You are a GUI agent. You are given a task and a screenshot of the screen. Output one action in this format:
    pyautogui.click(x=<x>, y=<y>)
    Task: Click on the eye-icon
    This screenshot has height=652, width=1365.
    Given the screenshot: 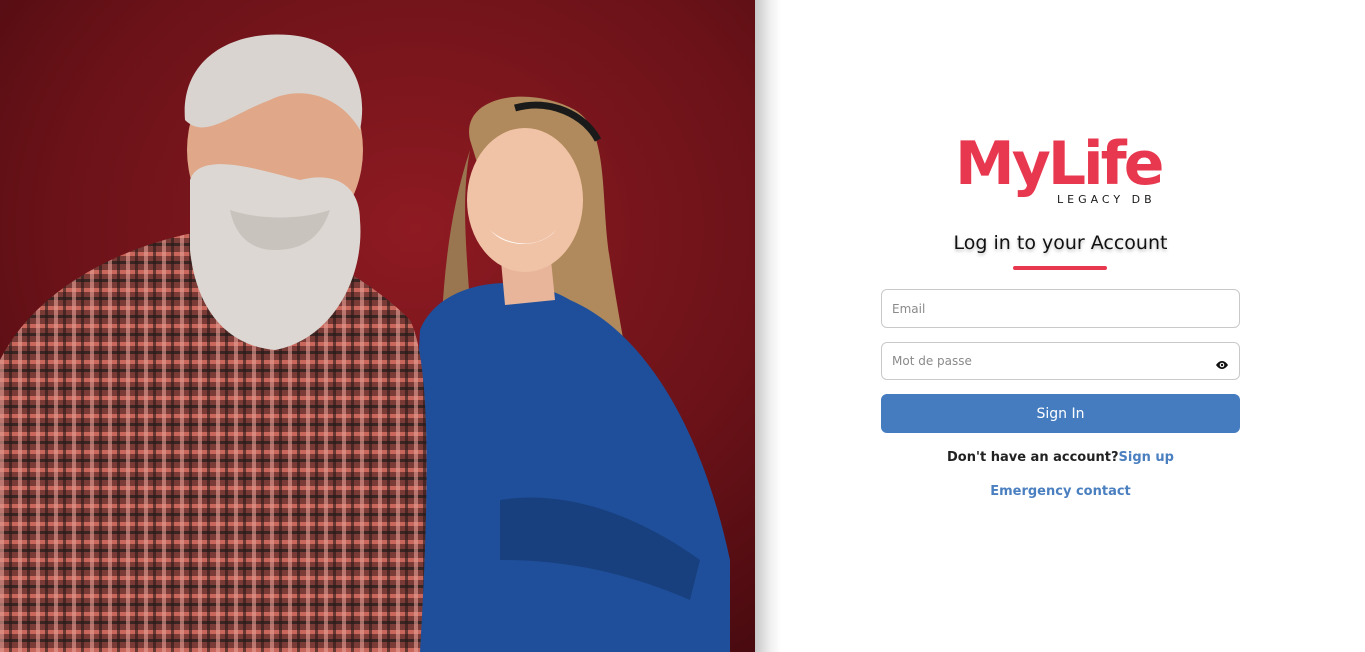 What is the action you would take?
    pyautogui.click(x=1222, y=362)
    